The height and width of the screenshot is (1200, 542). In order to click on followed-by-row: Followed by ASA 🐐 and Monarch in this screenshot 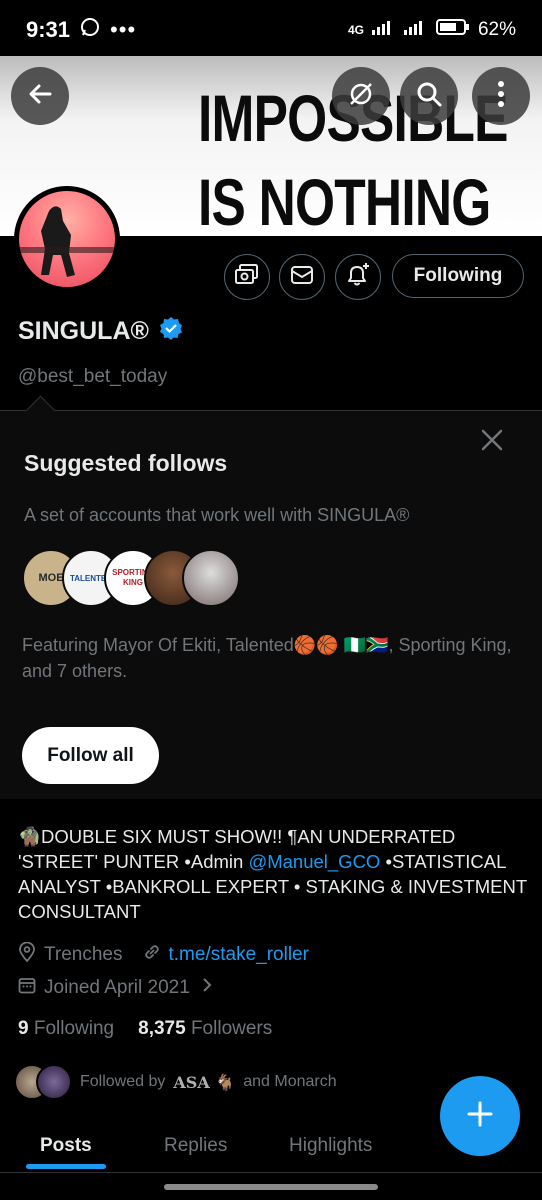, I will do `click(175, 1082)`.